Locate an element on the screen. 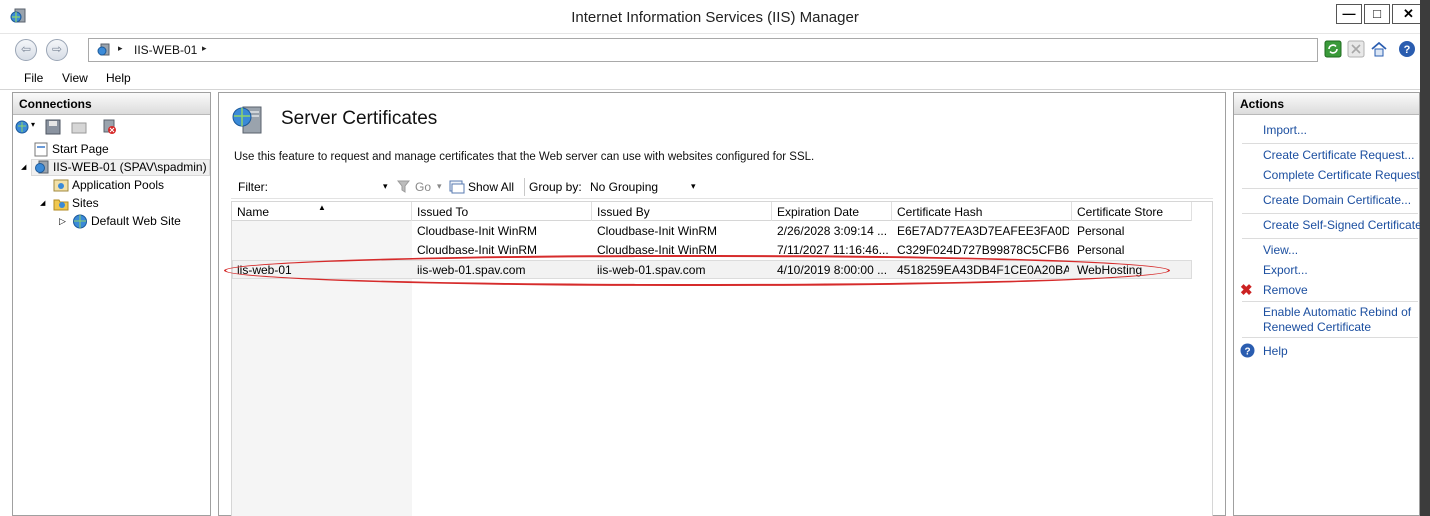  breadcrumb-item-server: IIS-WEB-01 is located at coordinates (165, 50).